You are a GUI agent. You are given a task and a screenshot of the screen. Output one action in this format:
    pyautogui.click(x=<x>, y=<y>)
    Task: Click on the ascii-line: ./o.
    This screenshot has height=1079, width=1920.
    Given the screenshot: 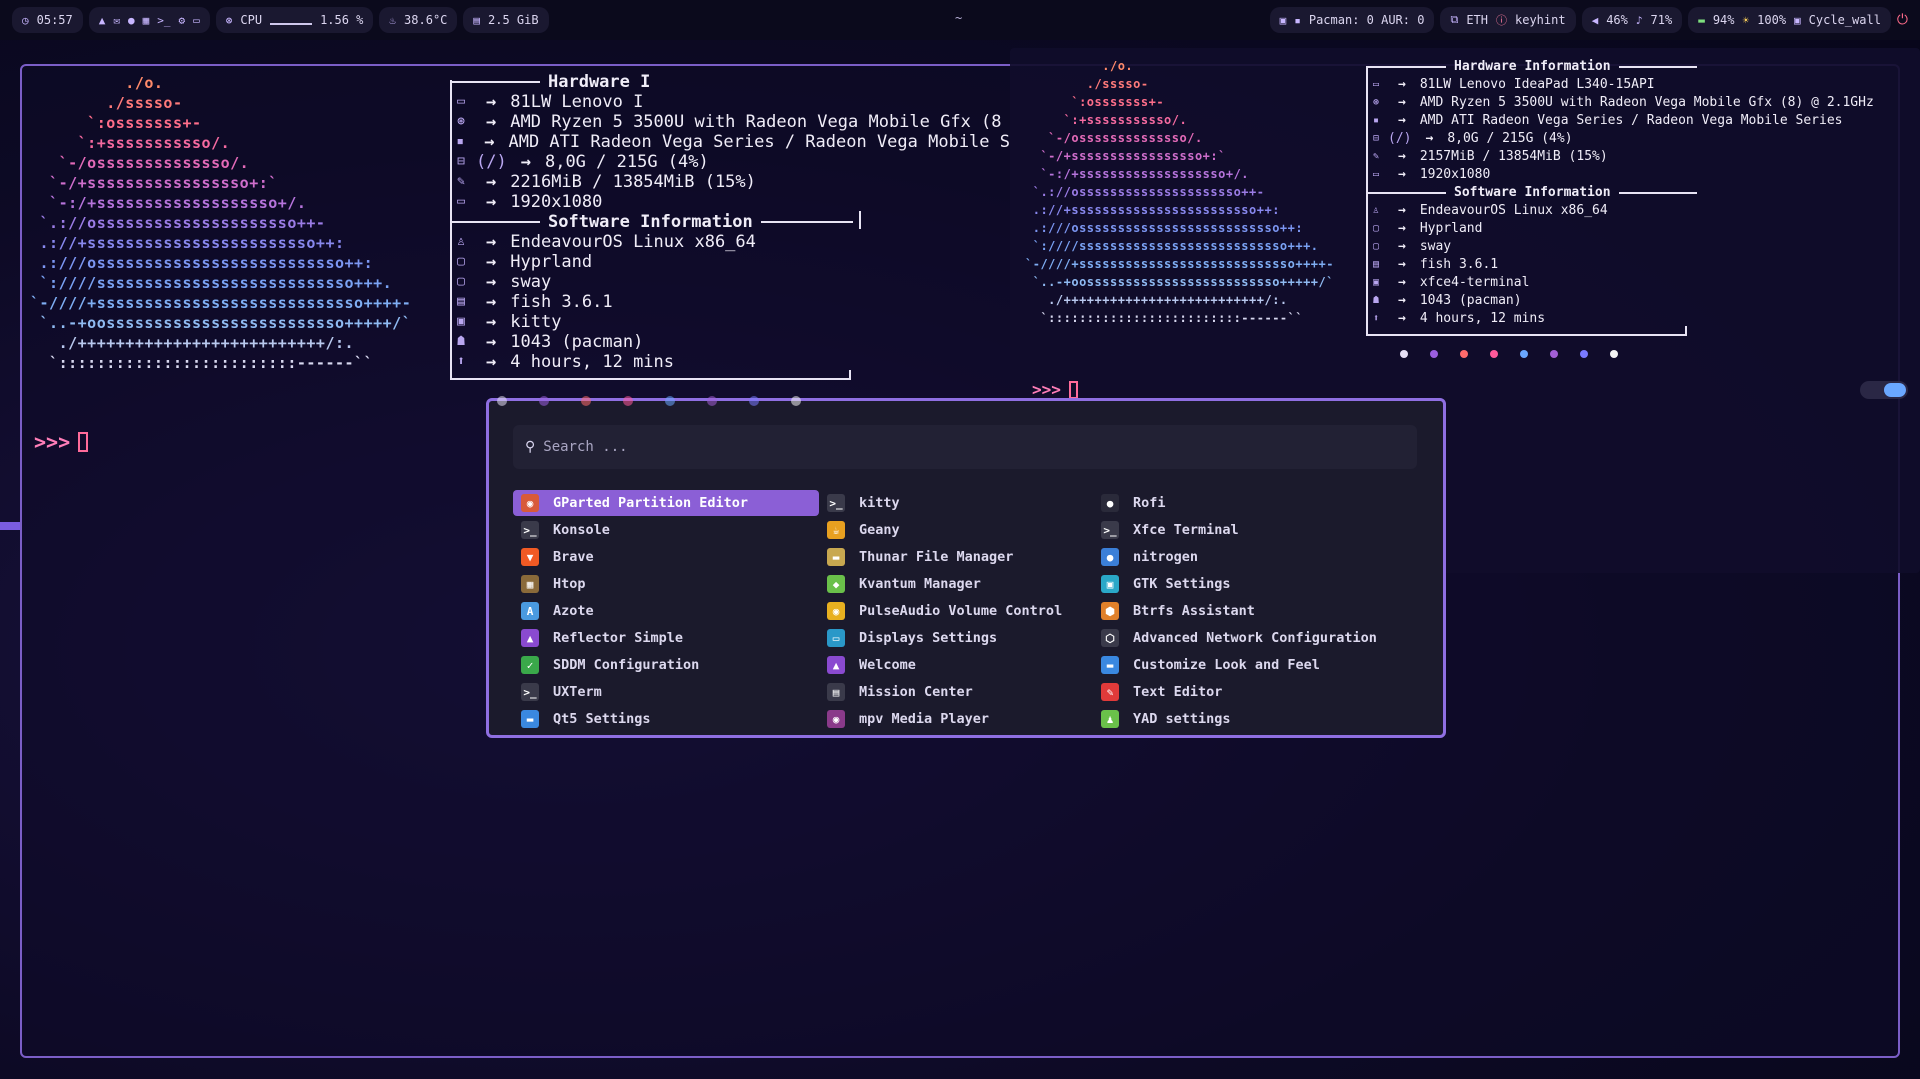 What is the action you would take?
    pyautogui.click(x=97, y=83)
    